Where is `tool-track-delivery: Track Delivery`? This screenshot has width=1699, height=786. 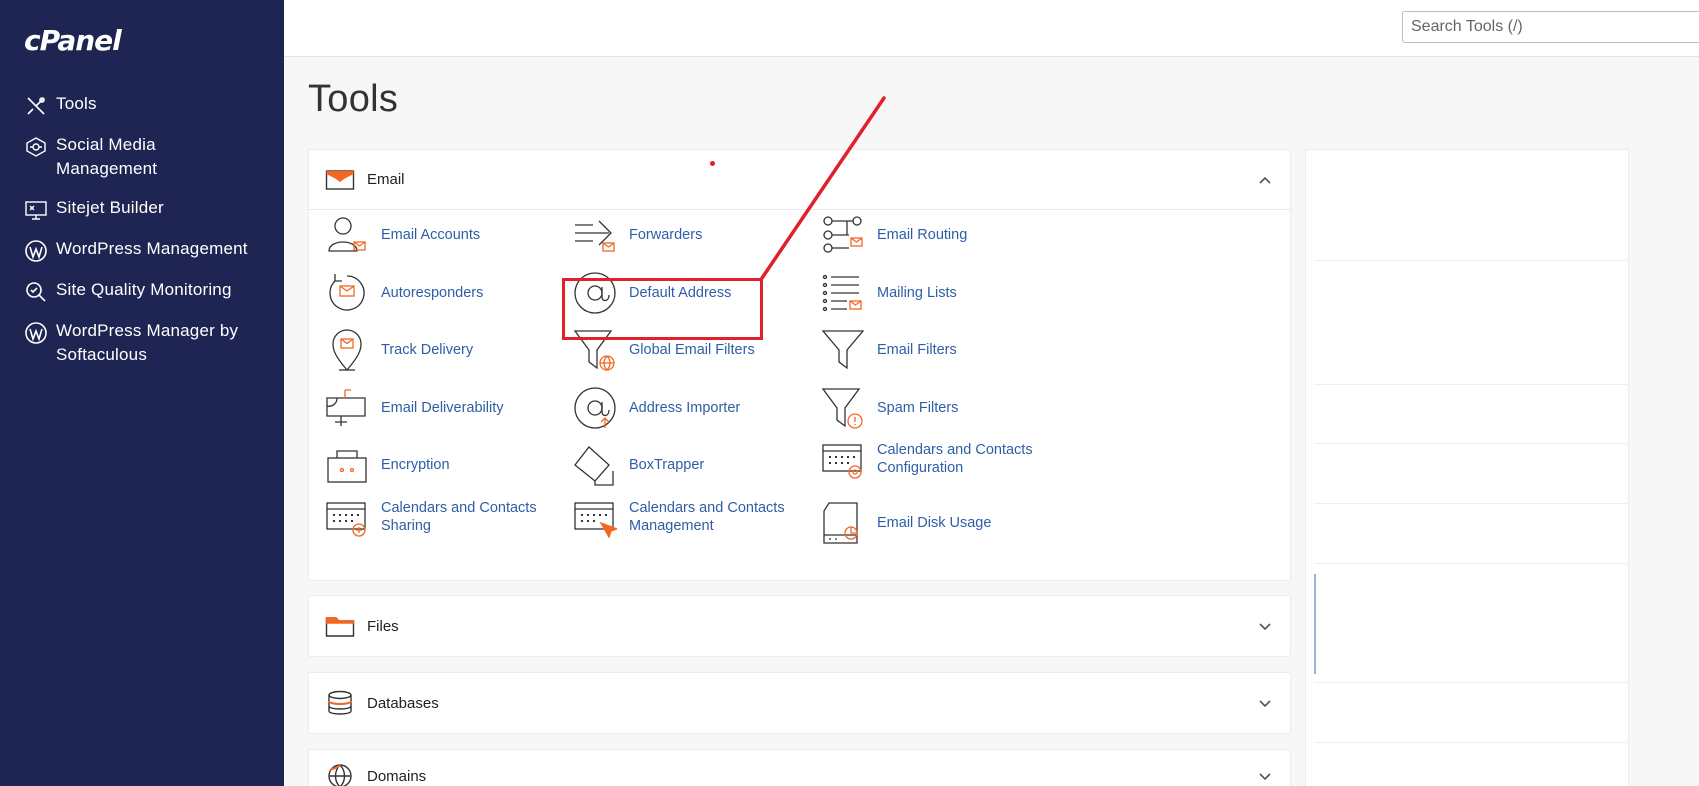 tool-track-delivery: Track Delivery is located at coordinates (445, 350).